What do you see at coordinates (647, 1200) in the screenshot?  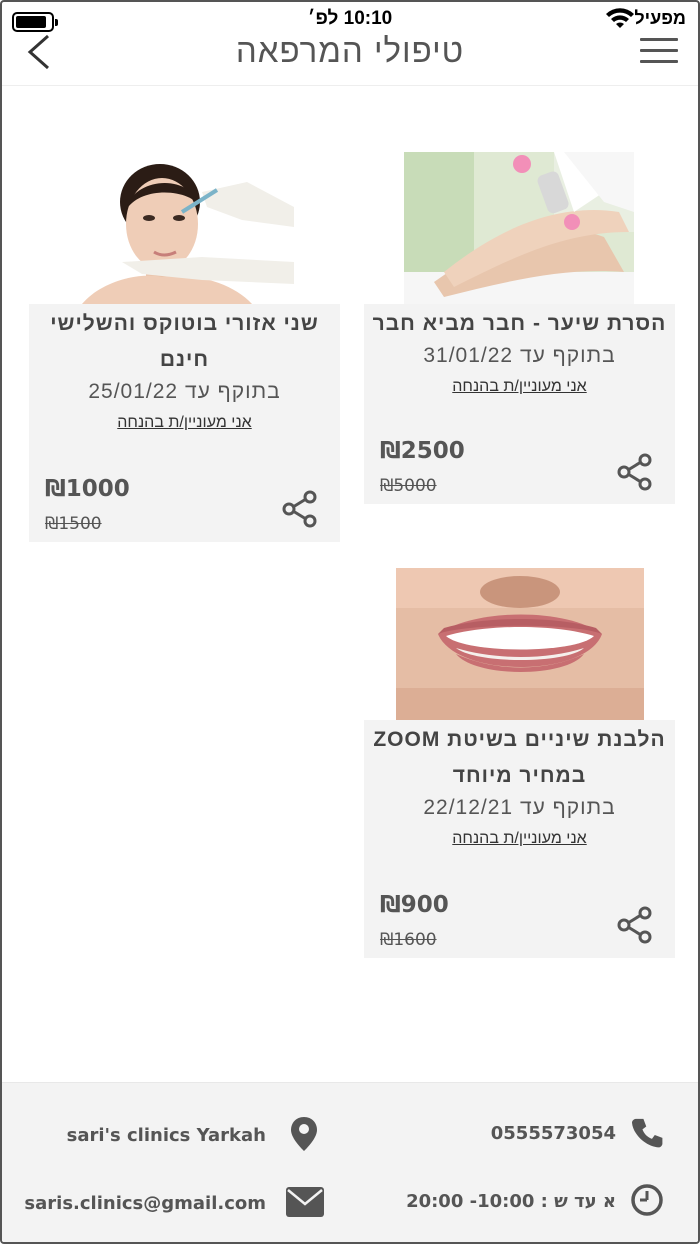 I see `clock-icon` at bounding box center [647, 1200].